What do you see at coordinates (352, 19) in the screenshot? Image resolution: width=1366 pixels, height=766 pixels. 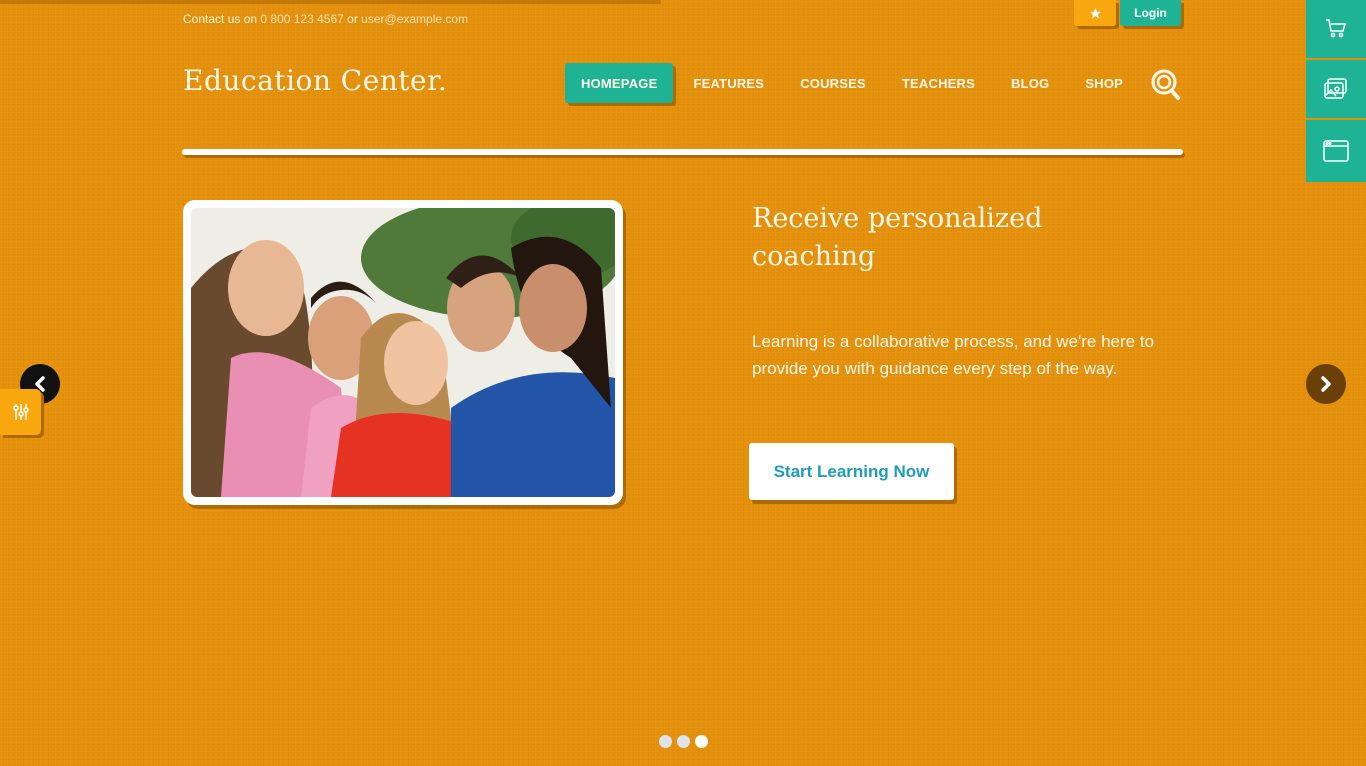 I see `contact-separator: or` at bounding box center [352, 19].